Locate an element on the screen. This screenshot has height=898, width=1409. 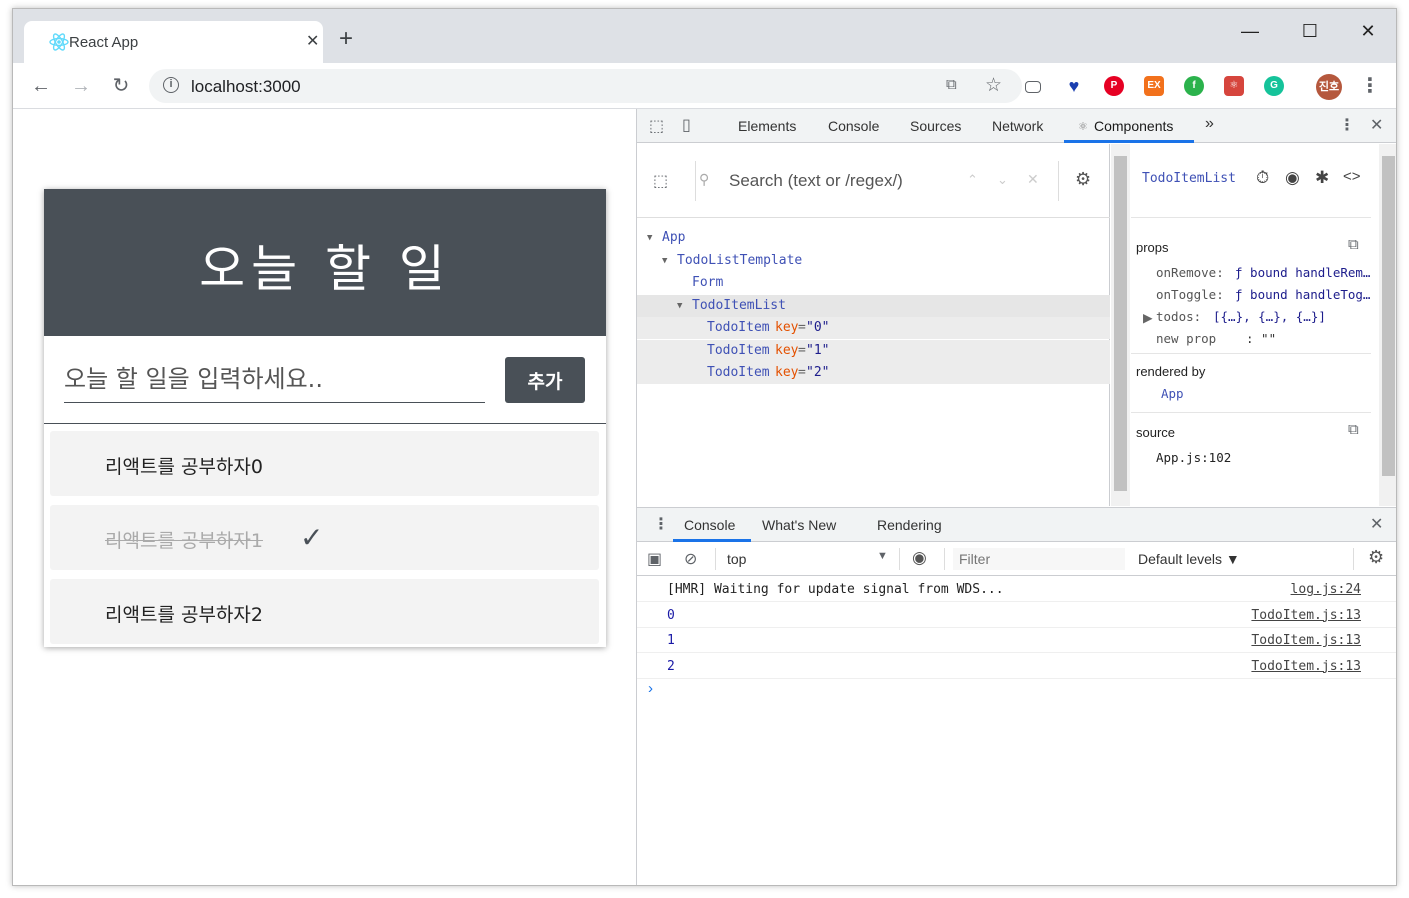
console-filter-input is located at coordinates (1039, 559).